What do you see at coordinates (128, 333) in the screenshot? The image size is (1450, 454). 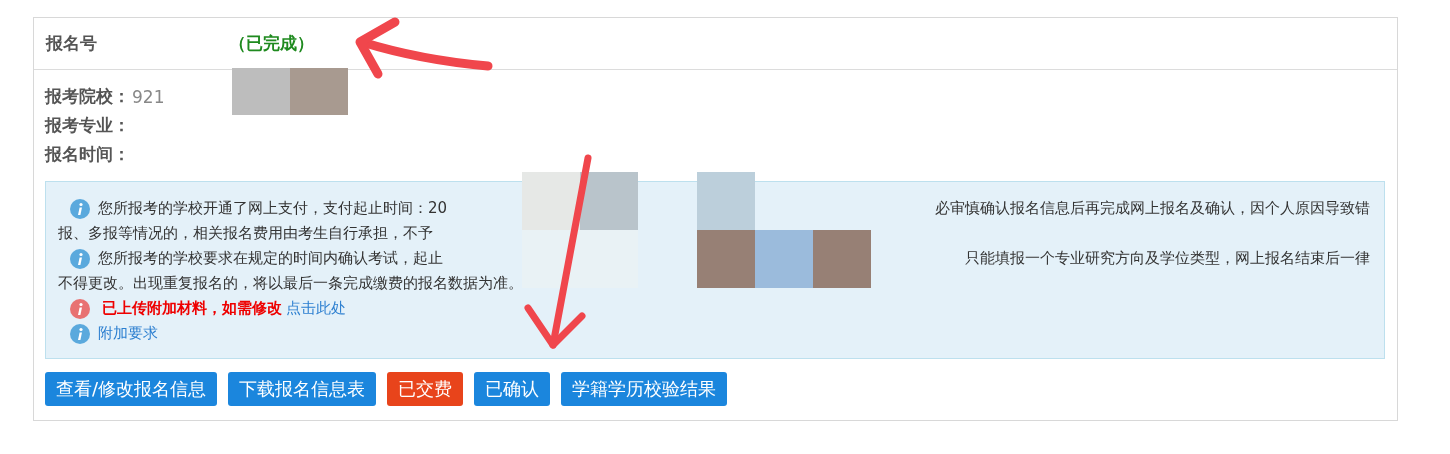 I see `link: 附加要求` at bounding box center [128, 333].